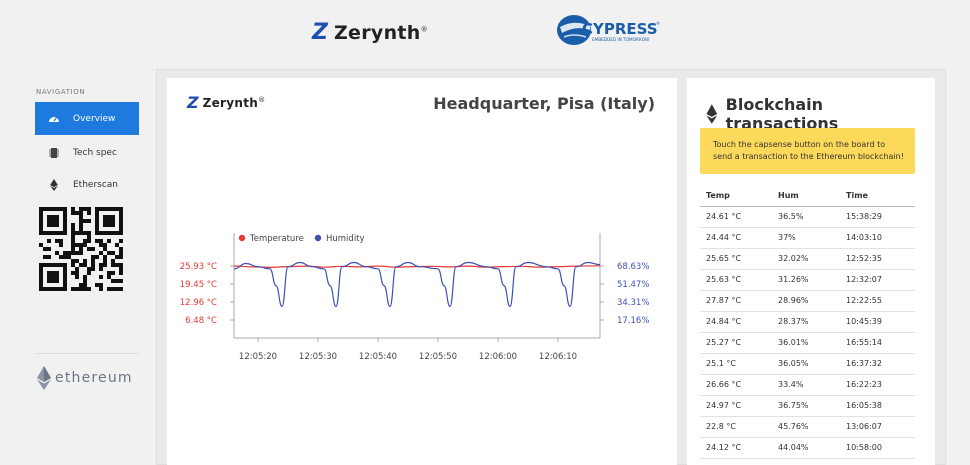 This screenshot has width=970, height=465. Describe the element at coordinates (198, 303) in the screenshot. I see `y-left-tick-label: 12.96 °C` at that location.